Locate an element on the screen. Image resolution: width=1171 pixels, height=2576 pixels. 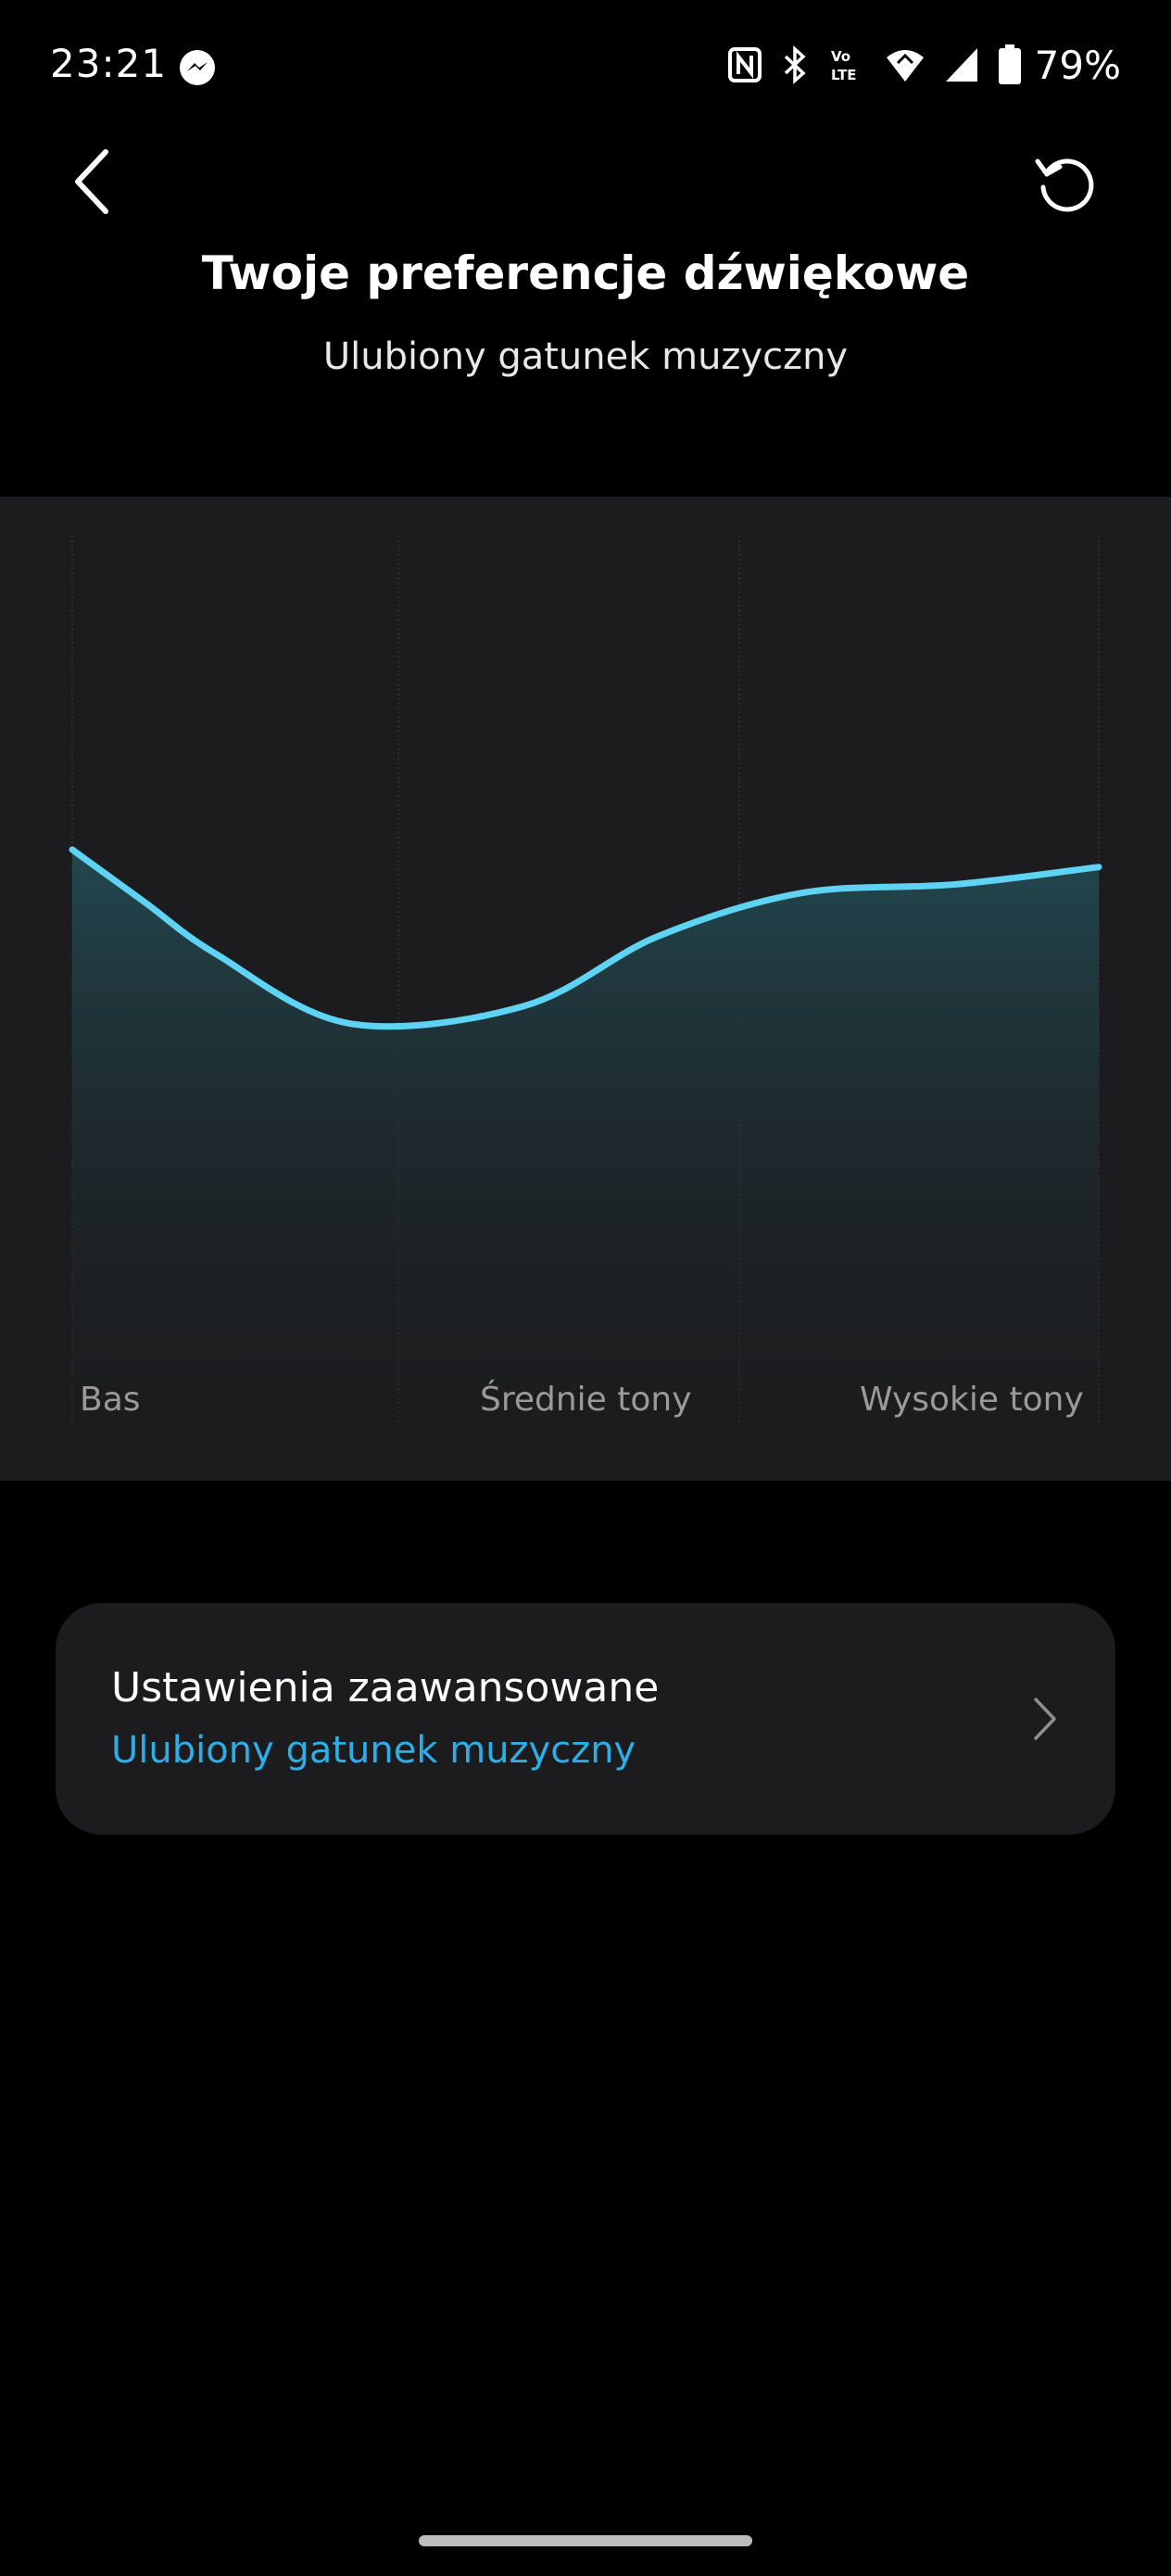
nfc-icon is located at coordinates (745, 64).